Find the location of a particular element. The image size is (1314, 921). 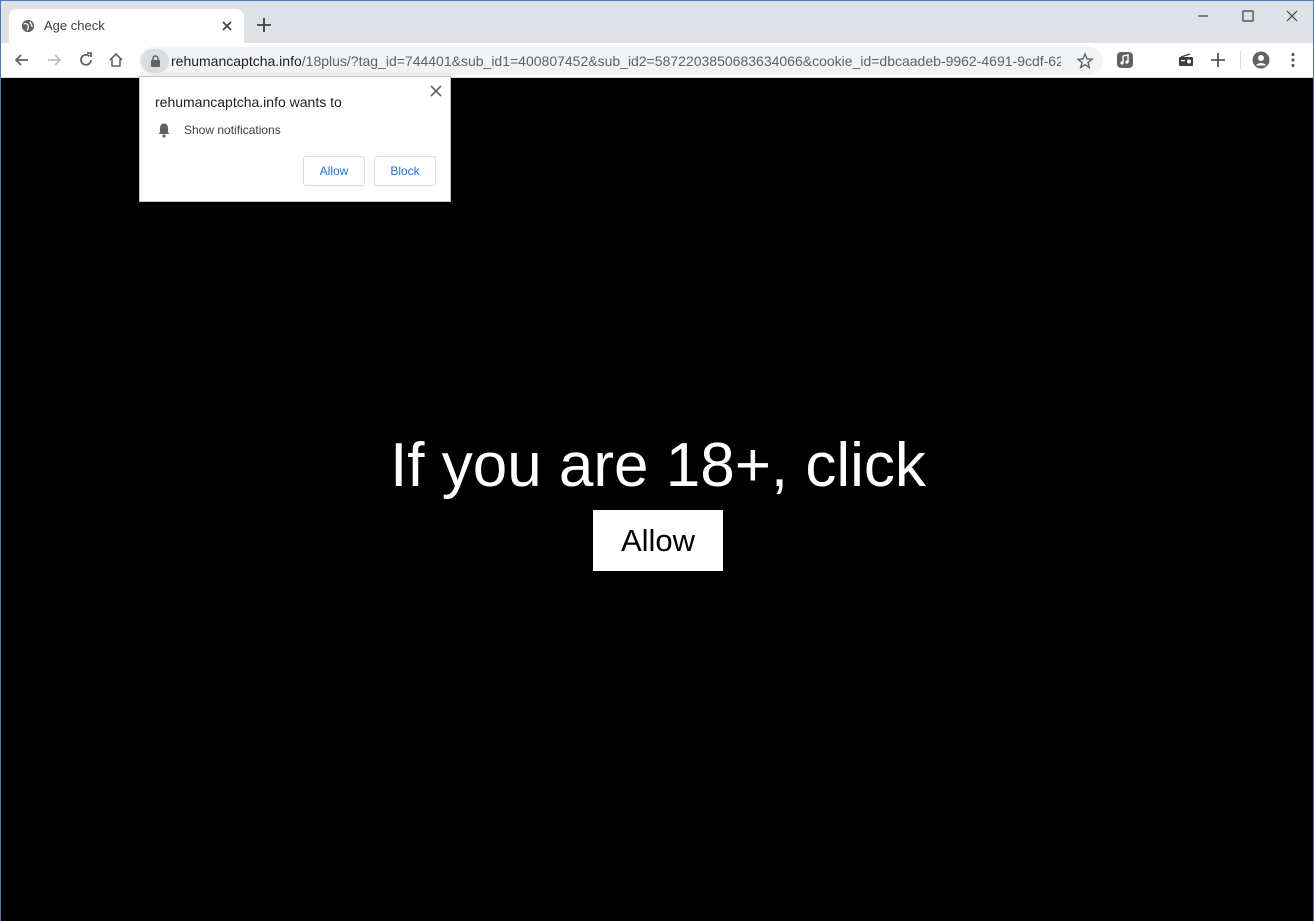

back-icon is located at coordinates (22, 60).